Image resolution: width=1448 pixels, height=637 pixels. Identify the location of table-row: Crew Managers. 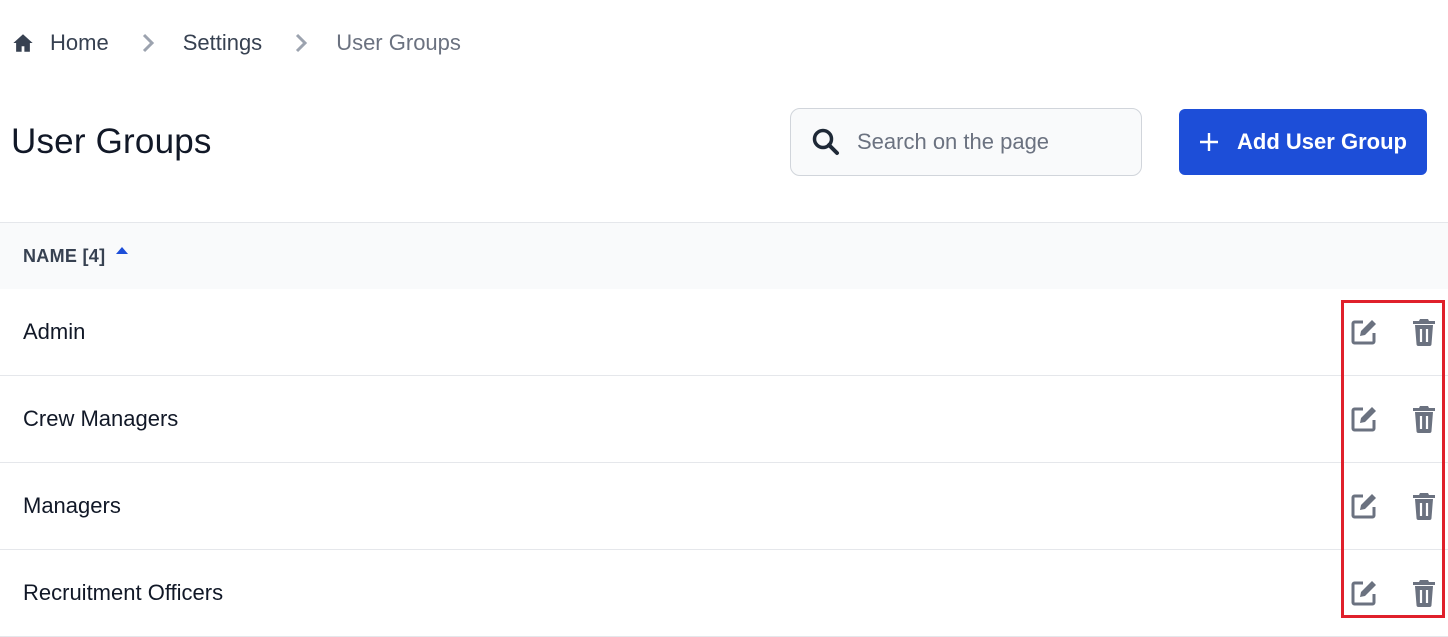
(724, 419).